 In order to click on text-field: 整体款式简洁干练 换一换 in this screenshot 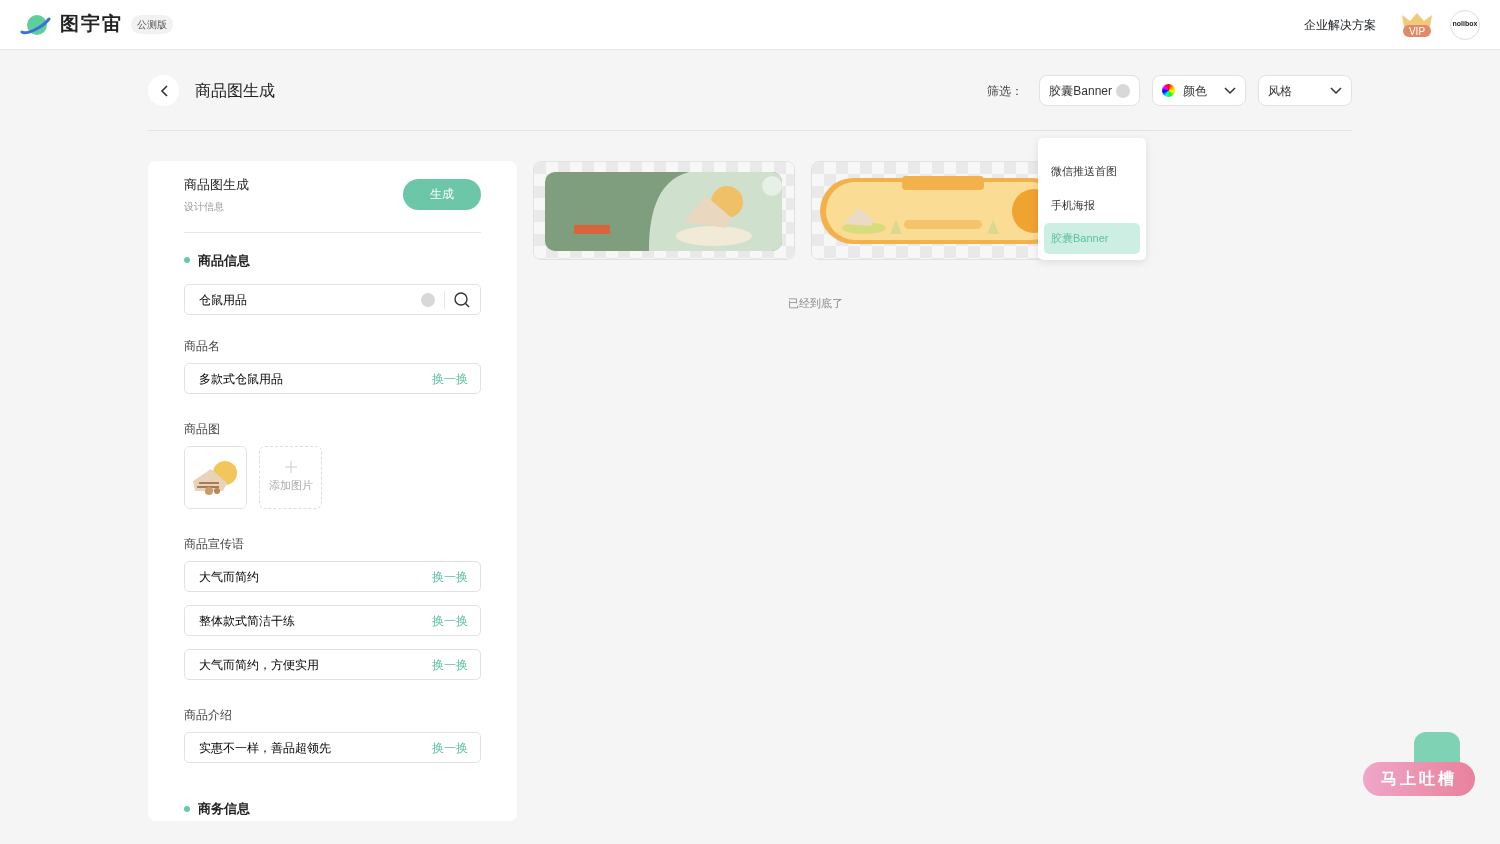, I will do `click(332, 620)`.